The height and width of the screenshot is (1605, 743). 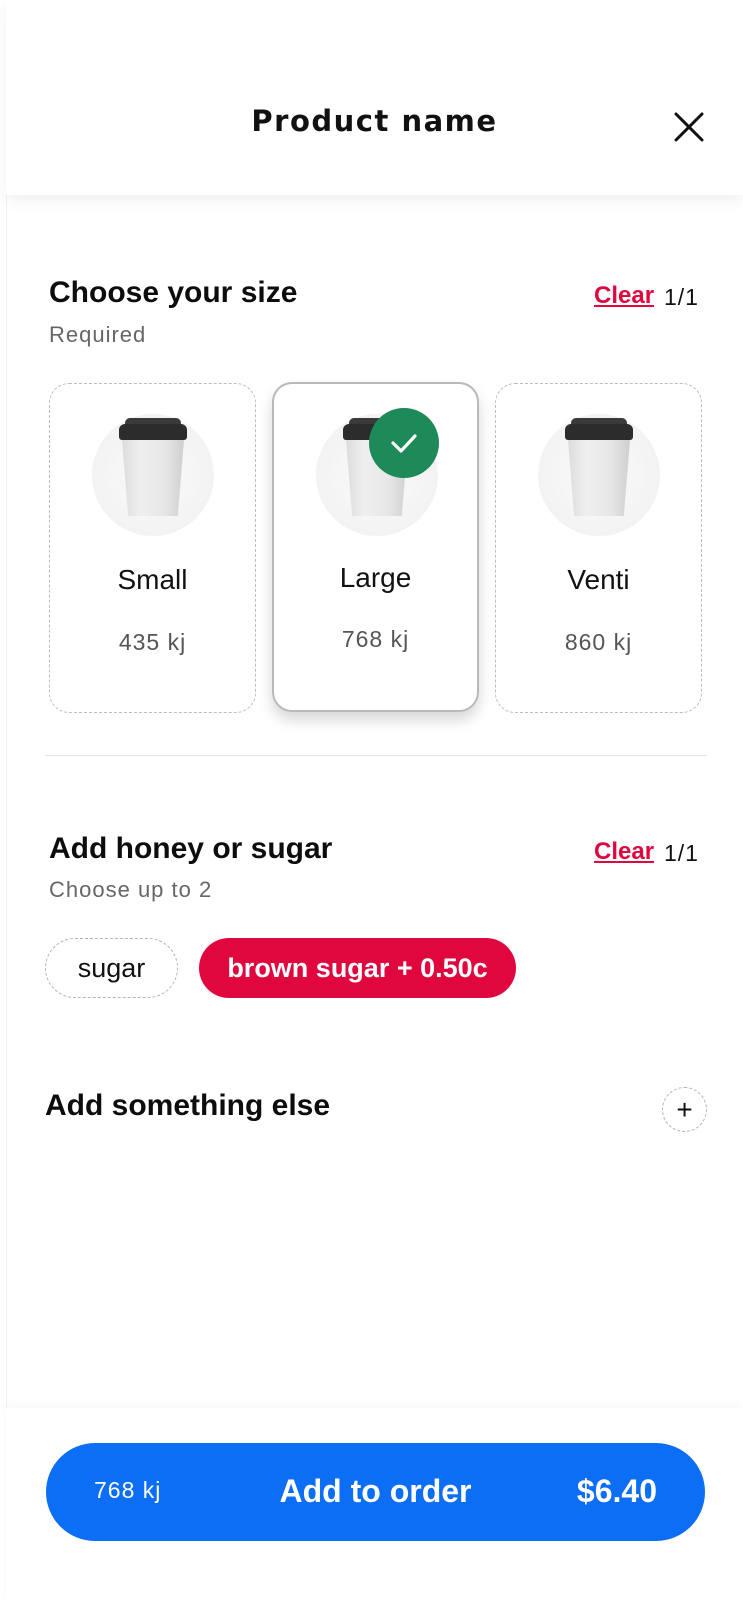 I want to click on size-kj: 768 kj, so click(x=375, y=639).